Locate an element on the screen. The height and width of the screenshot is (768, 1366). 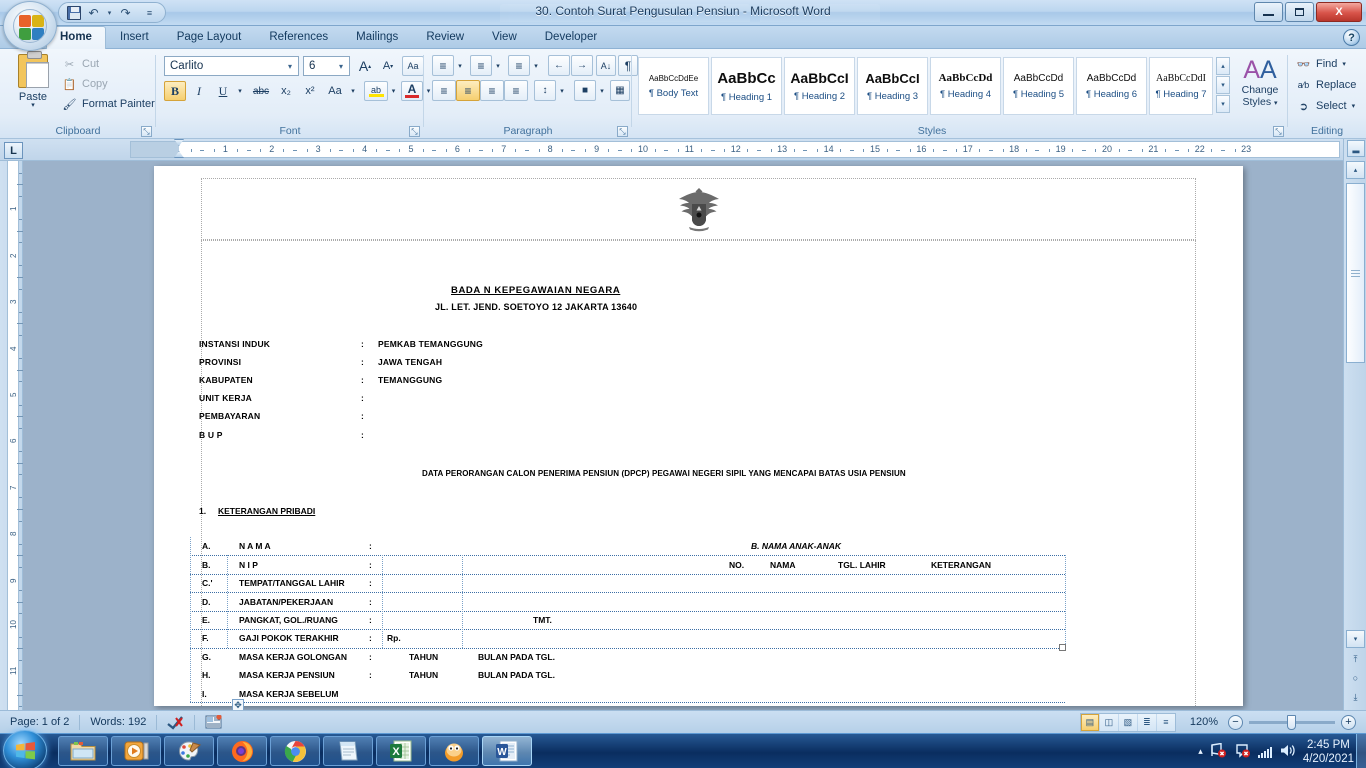
decrease-indent-button: ← is located at coordinates (559, 65).